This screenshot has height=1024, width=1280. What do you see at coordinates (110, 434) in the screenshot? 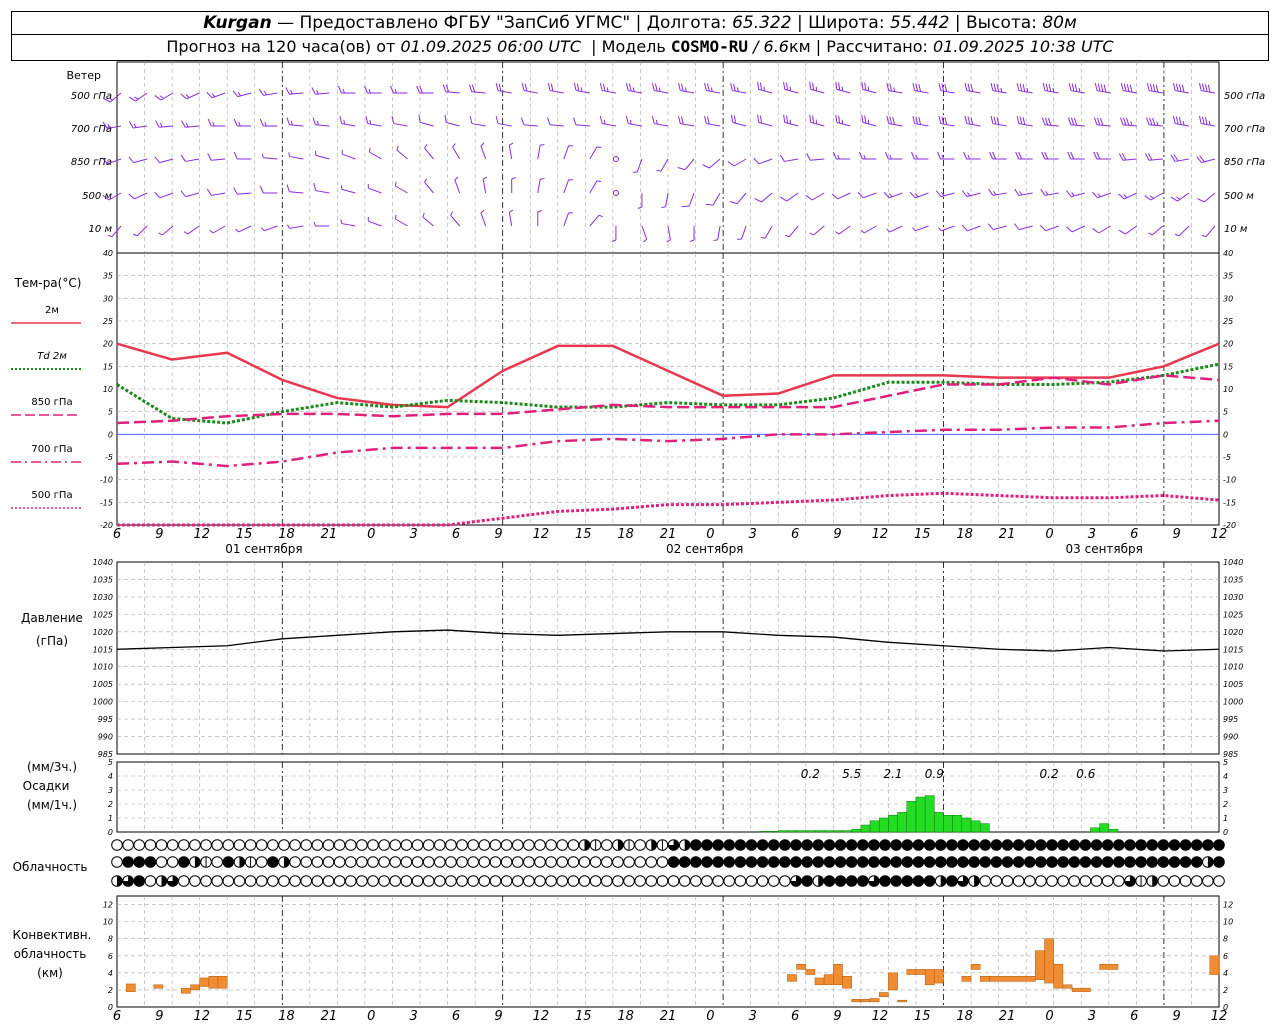
I see `temp-panel-ytick-left: 0` at bounding box center [110, 434].